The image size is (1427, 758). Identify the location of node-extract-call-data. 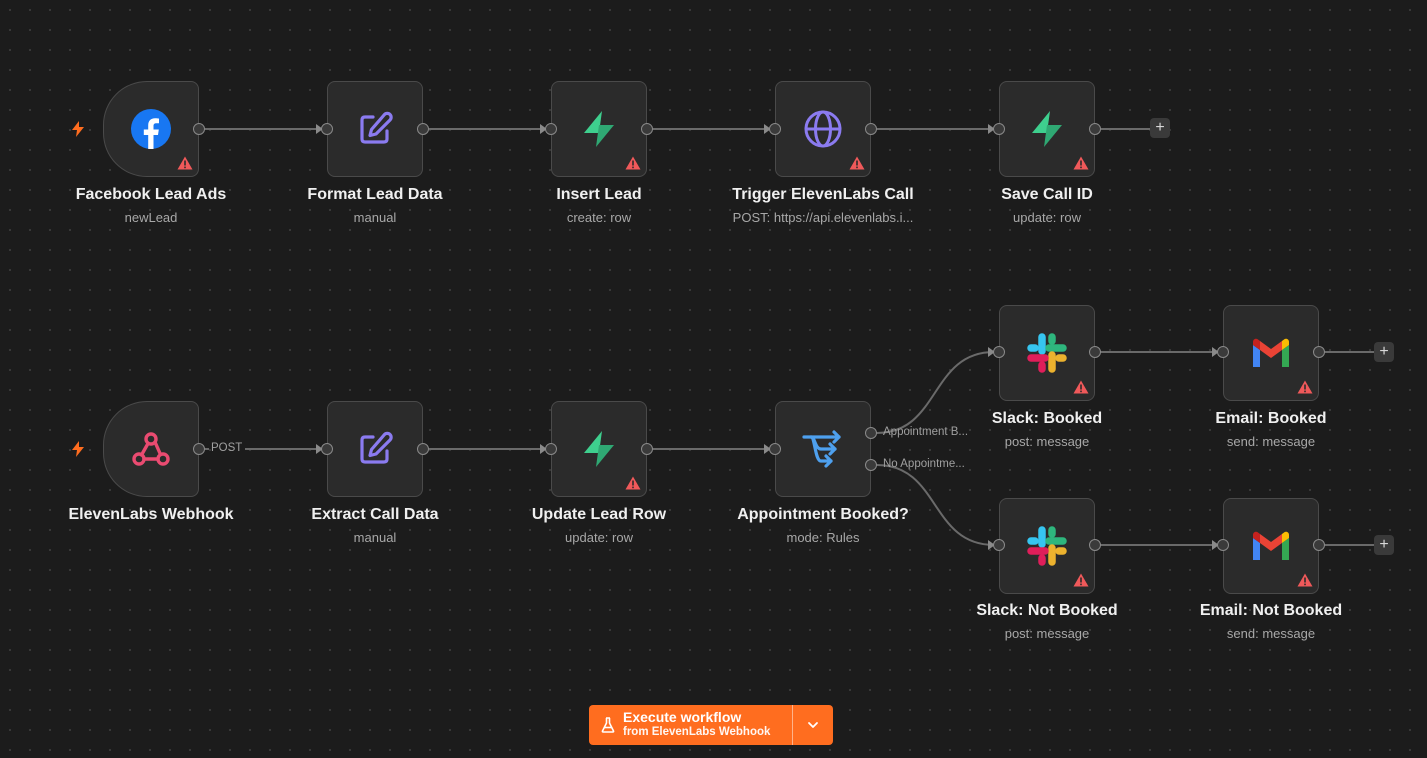
(375, 449).